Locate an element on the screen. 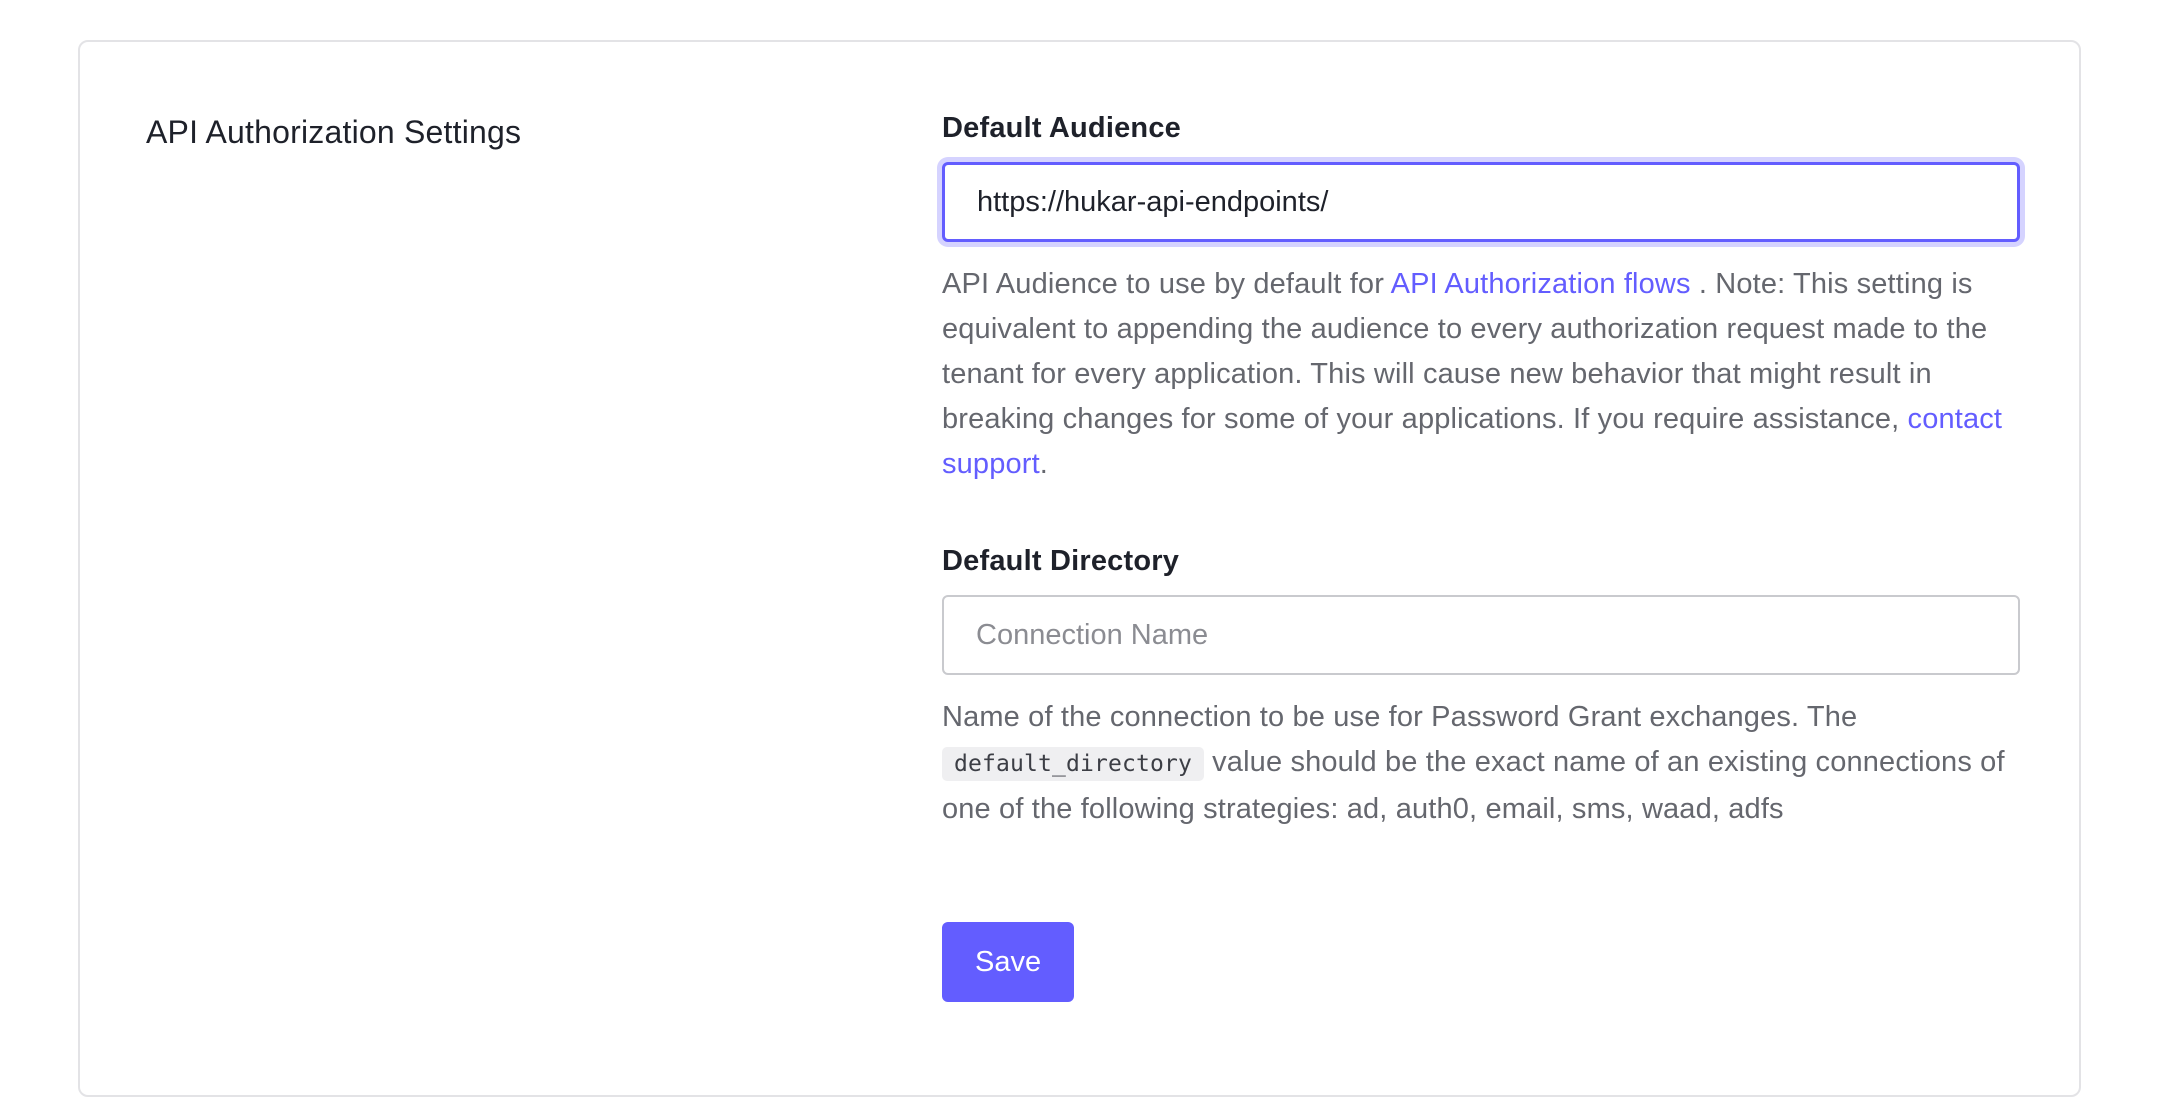  default-audience-input is located at coordinates (1481, 202).